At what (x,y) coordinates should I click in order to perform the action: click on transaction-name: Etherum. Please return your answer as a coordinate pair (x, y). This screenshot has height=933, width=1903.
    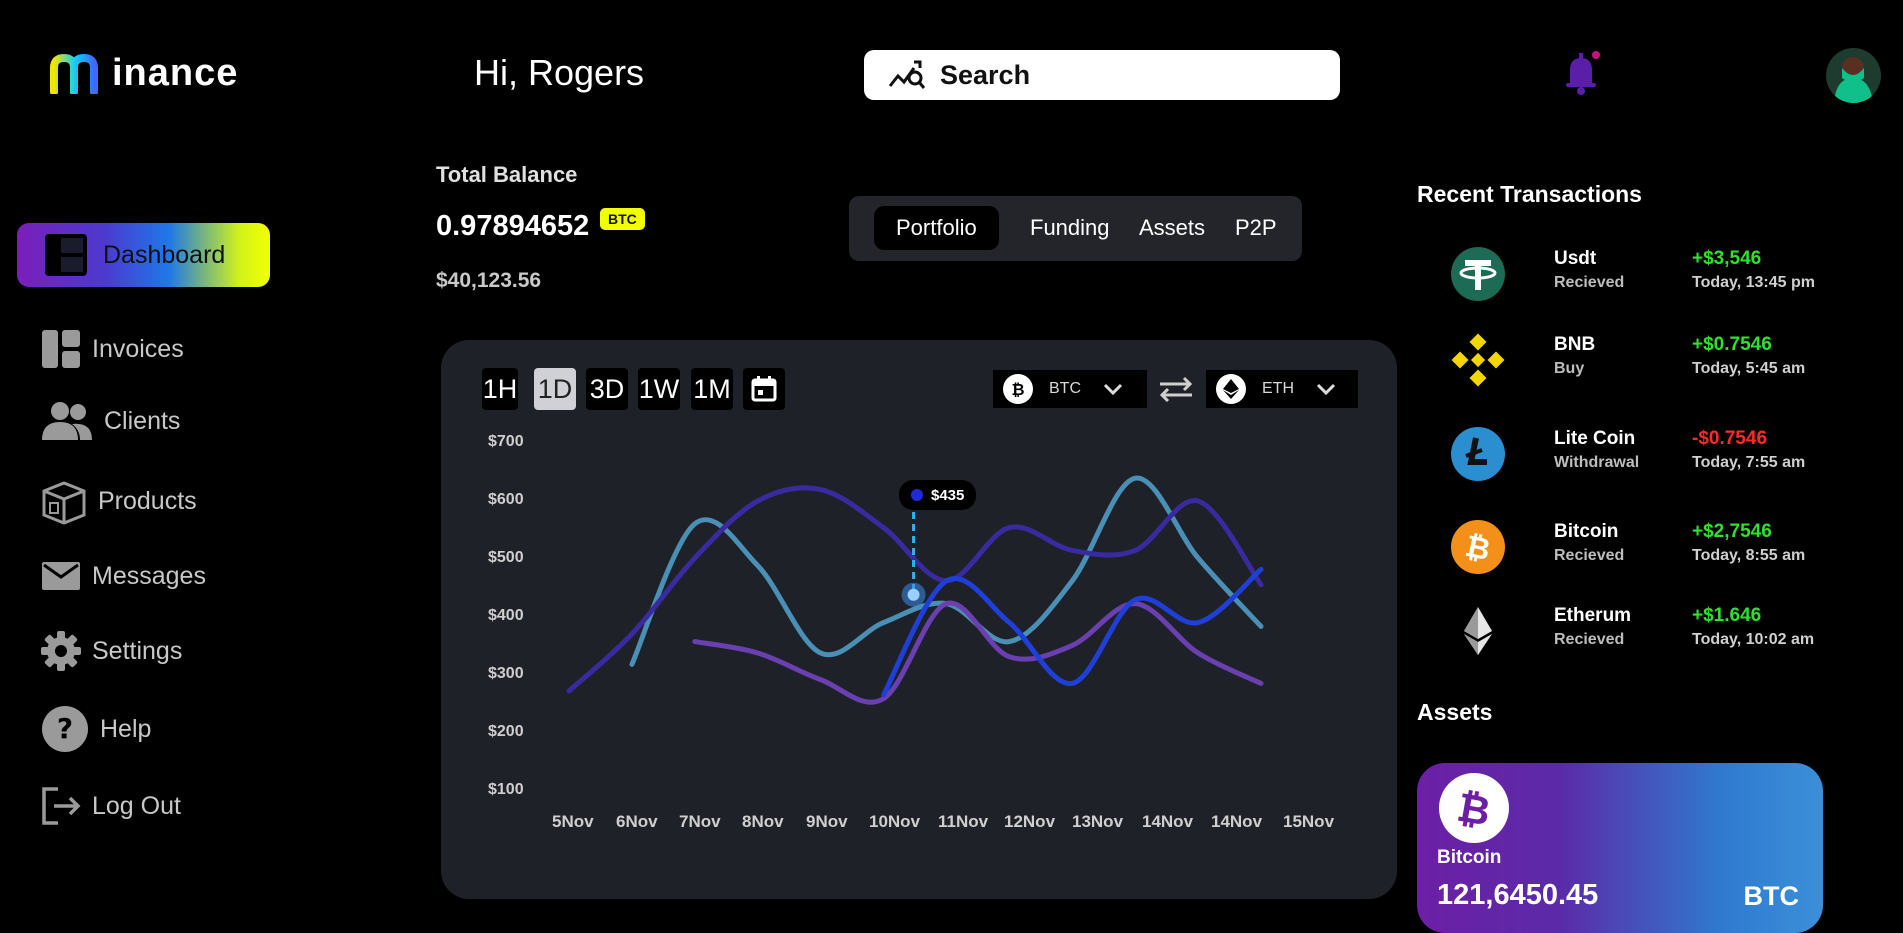
    Looking at the image, I should click on (1593, 615).